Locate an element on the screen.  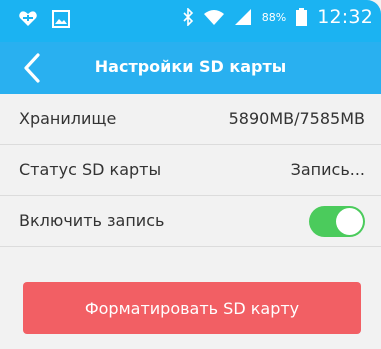
battery-icon is located at coordinates (302, 17).